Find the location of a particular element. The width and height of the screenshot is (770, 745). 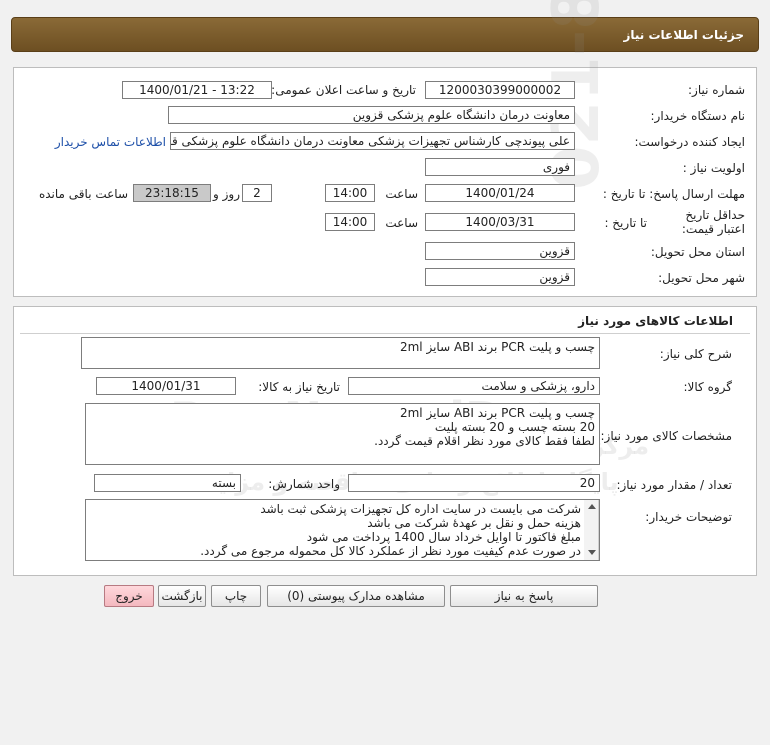

quantity-field: 20 is located at coordinates (474, 483).